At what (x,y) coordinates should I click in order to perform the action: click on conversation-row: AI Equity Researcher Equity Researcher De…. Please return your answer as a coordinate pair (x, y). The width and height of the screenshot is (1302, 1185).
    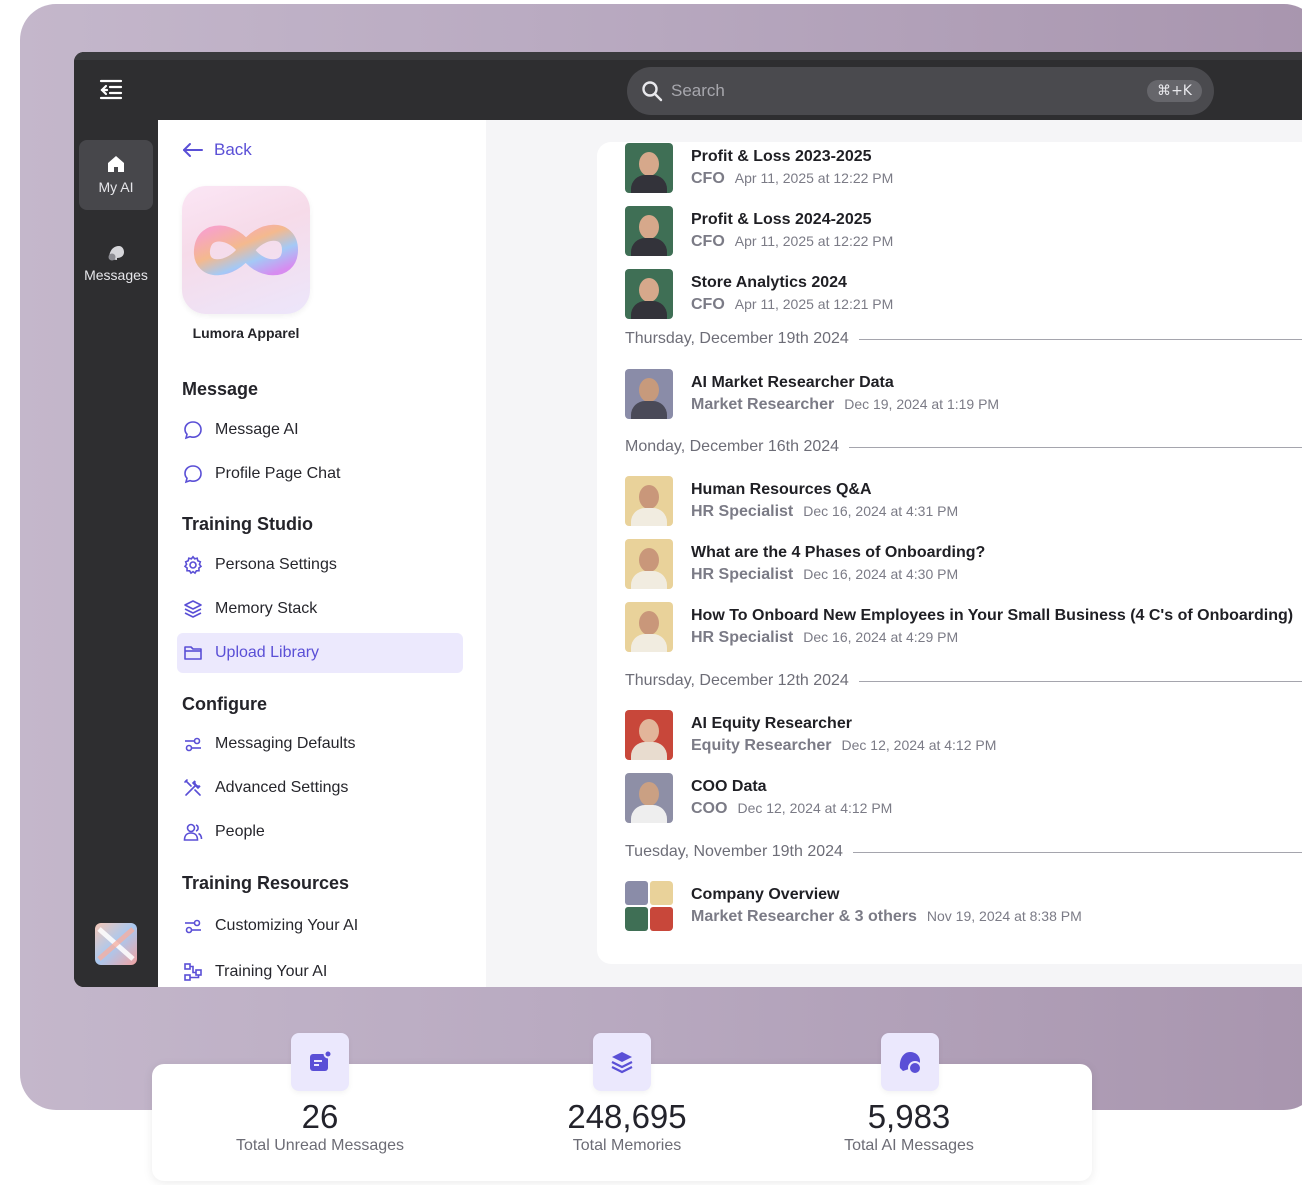
    Looking at the image, I should click on (810, 735).